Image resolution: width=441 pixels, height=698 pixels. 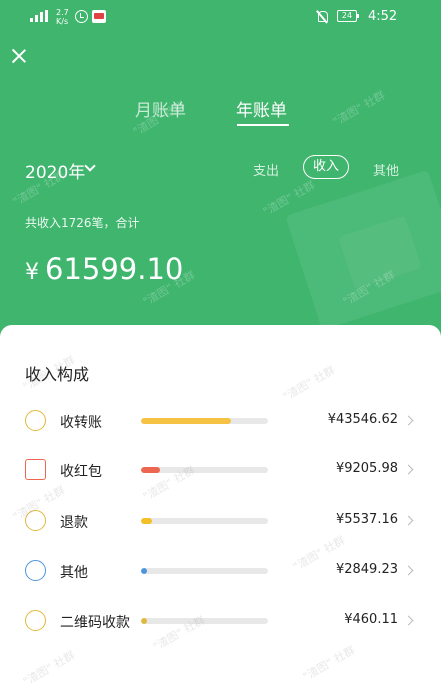 I want to click on net-speed-value: 2.7, so click(x=62, y=12).